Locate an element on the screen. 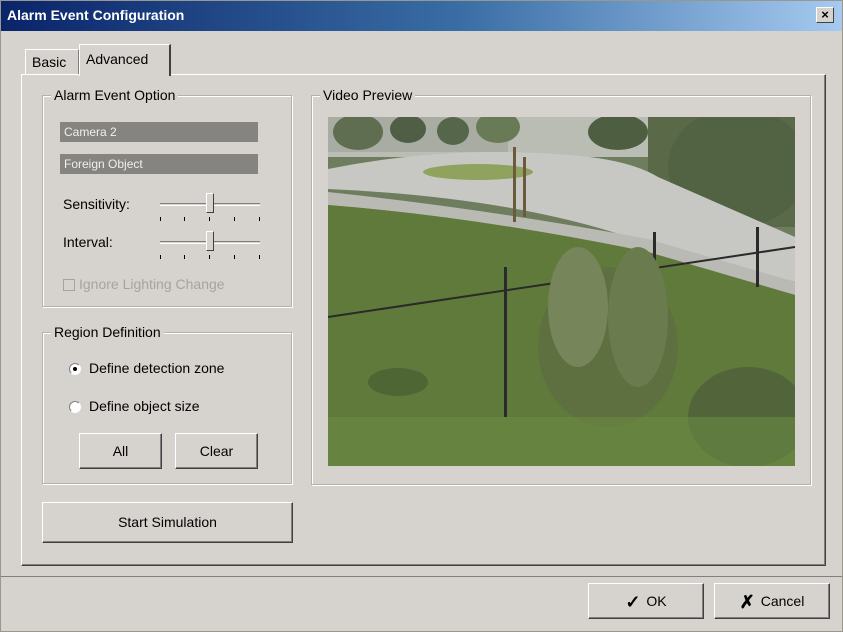  ignore-lighting-label: Ignore Lighting Change is located at coordinates (152, 284).